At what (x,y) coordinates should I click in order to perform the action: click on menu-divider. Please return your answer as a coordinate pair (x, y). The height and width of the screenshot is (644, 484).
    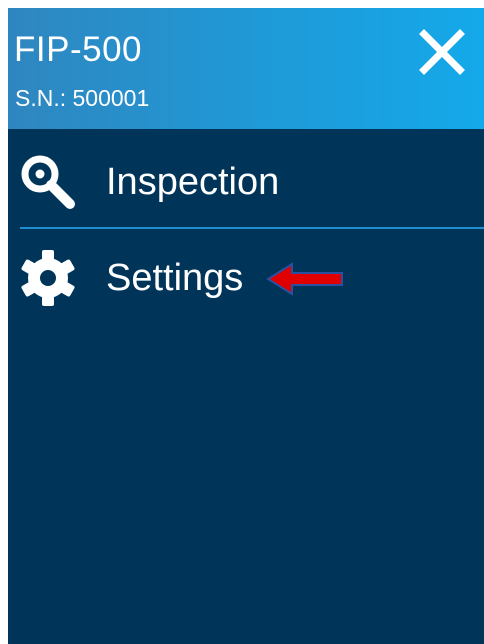
    Looking at the image, I should click on (252, 228).